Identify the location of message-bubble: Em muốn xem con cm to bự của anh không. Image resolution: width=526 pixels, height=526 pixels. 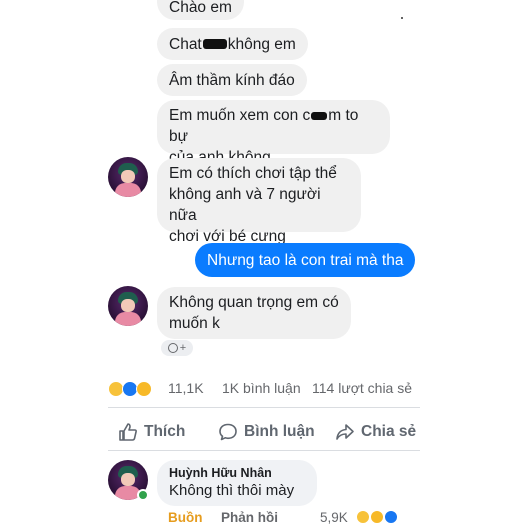
(273, 133).